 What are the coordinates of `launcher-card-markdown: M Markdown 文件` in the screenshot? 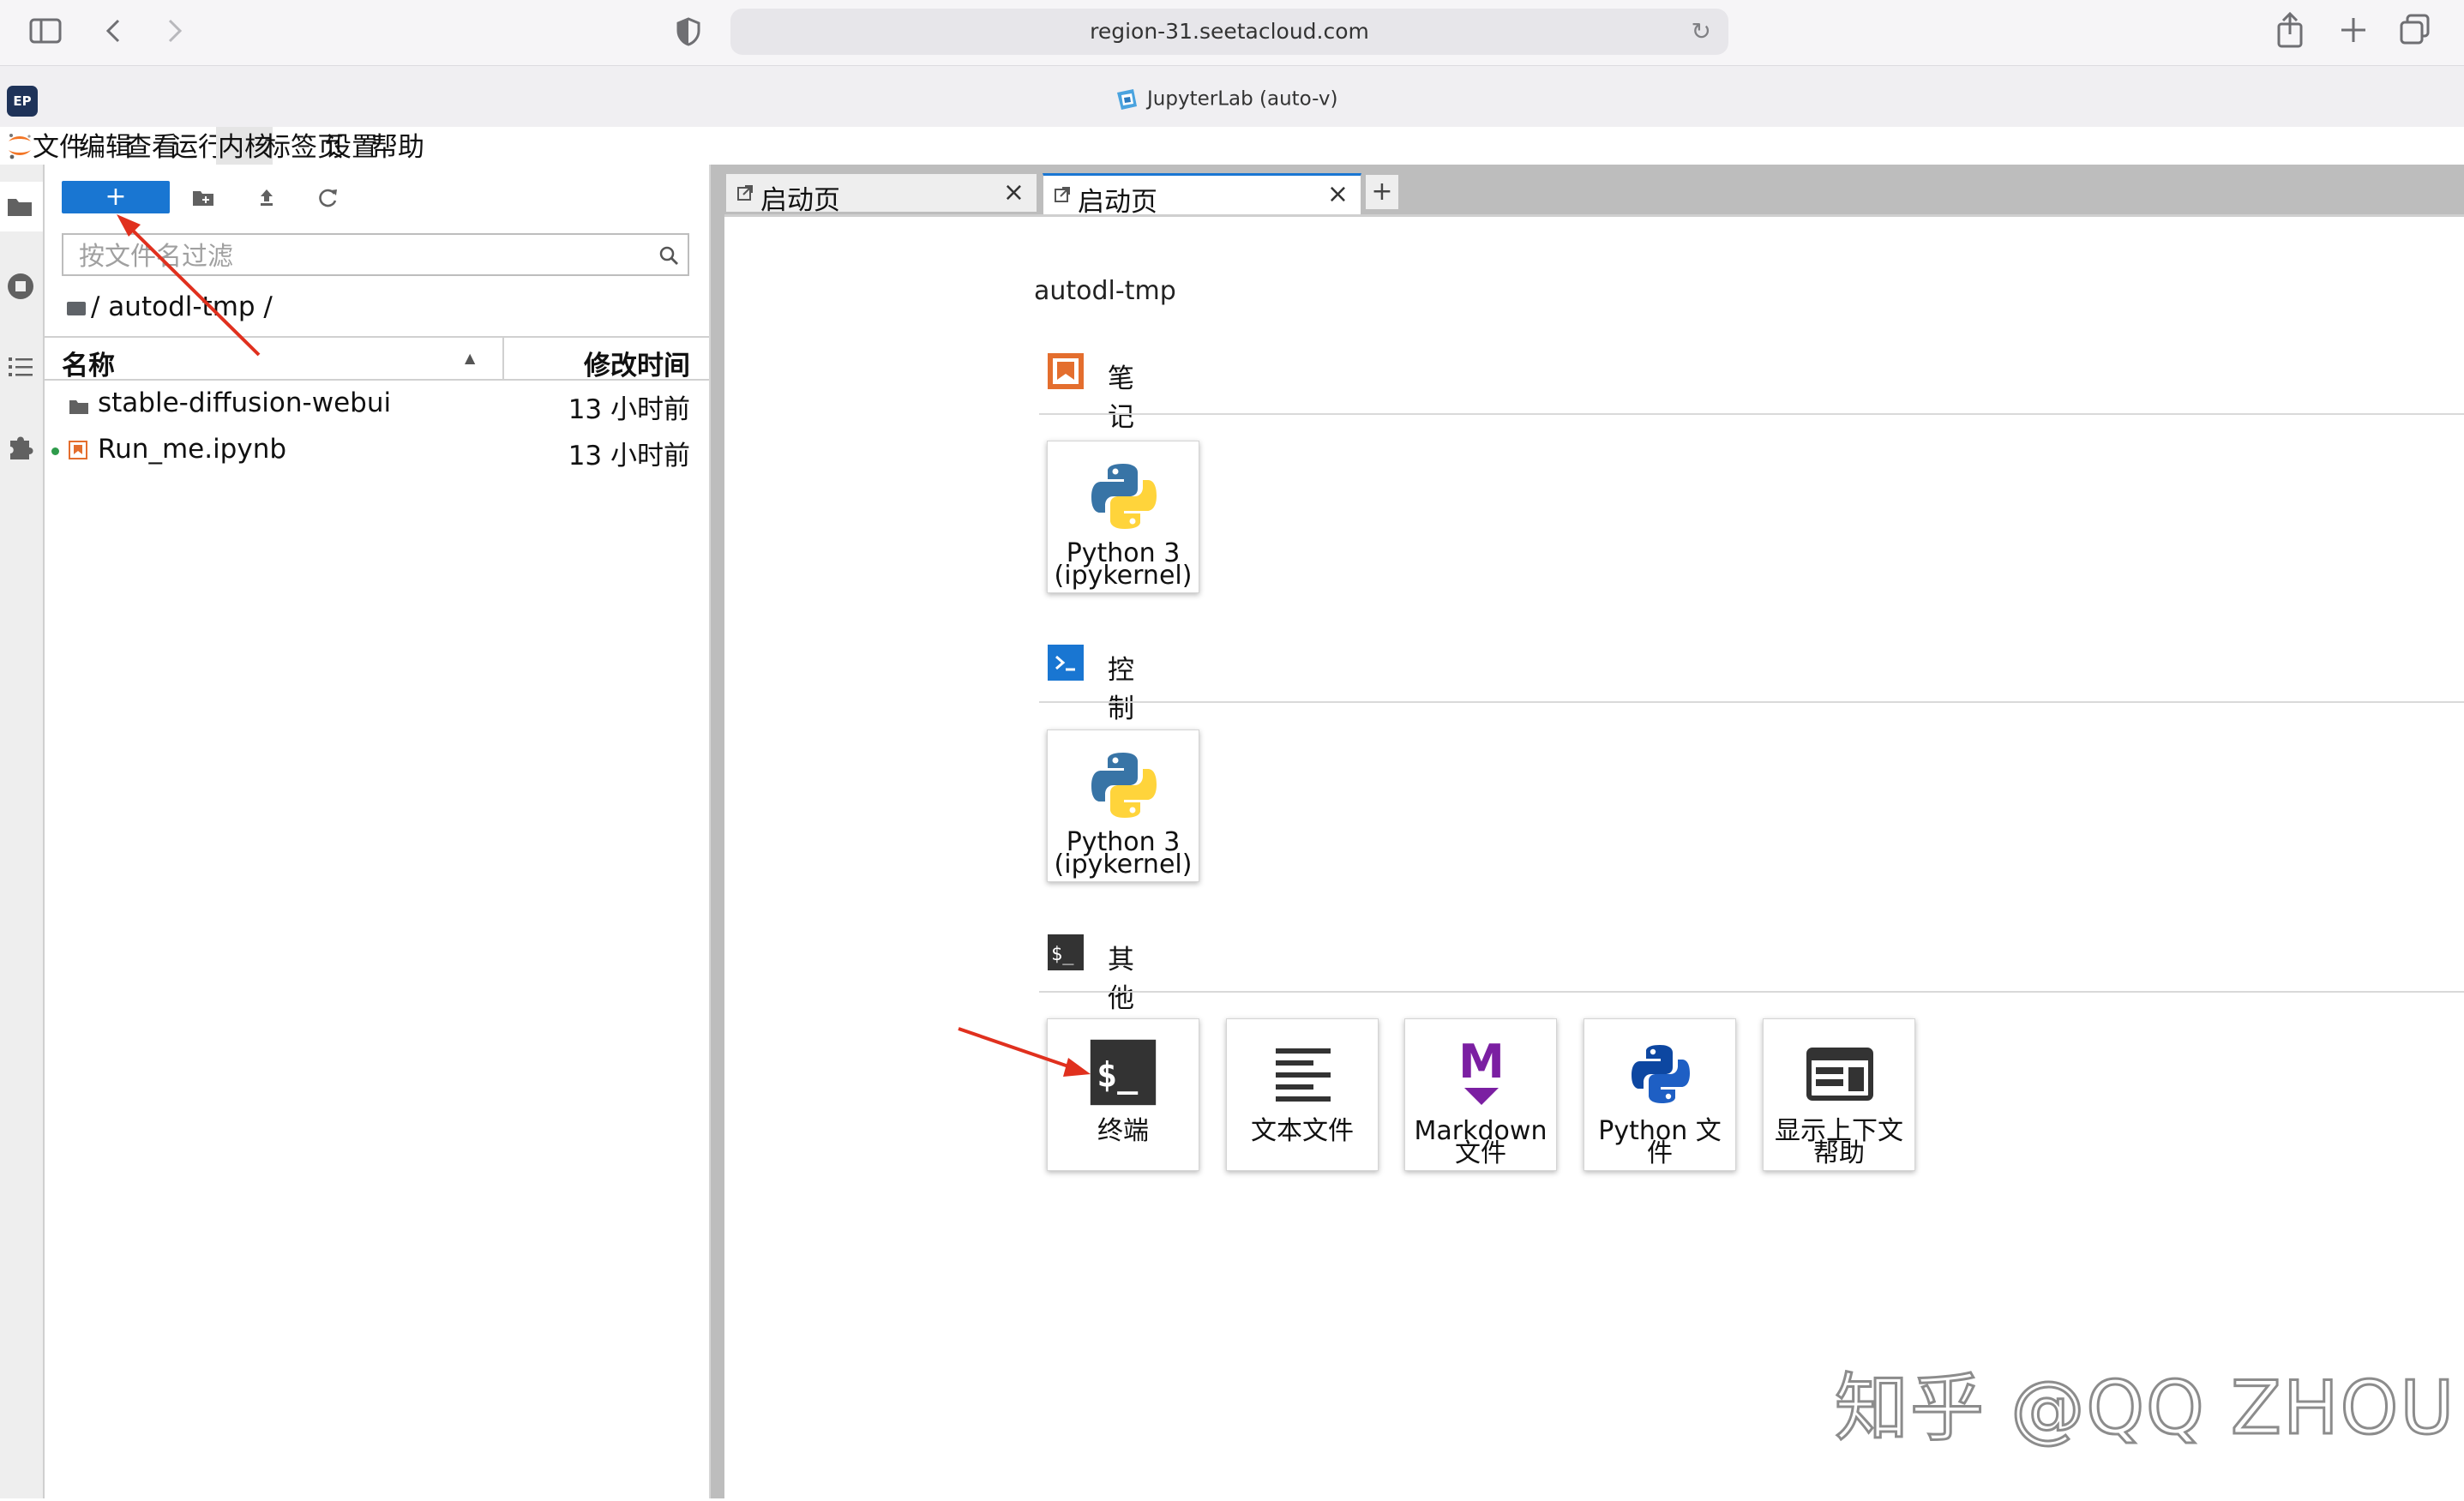 It's located at (1480, 1095).